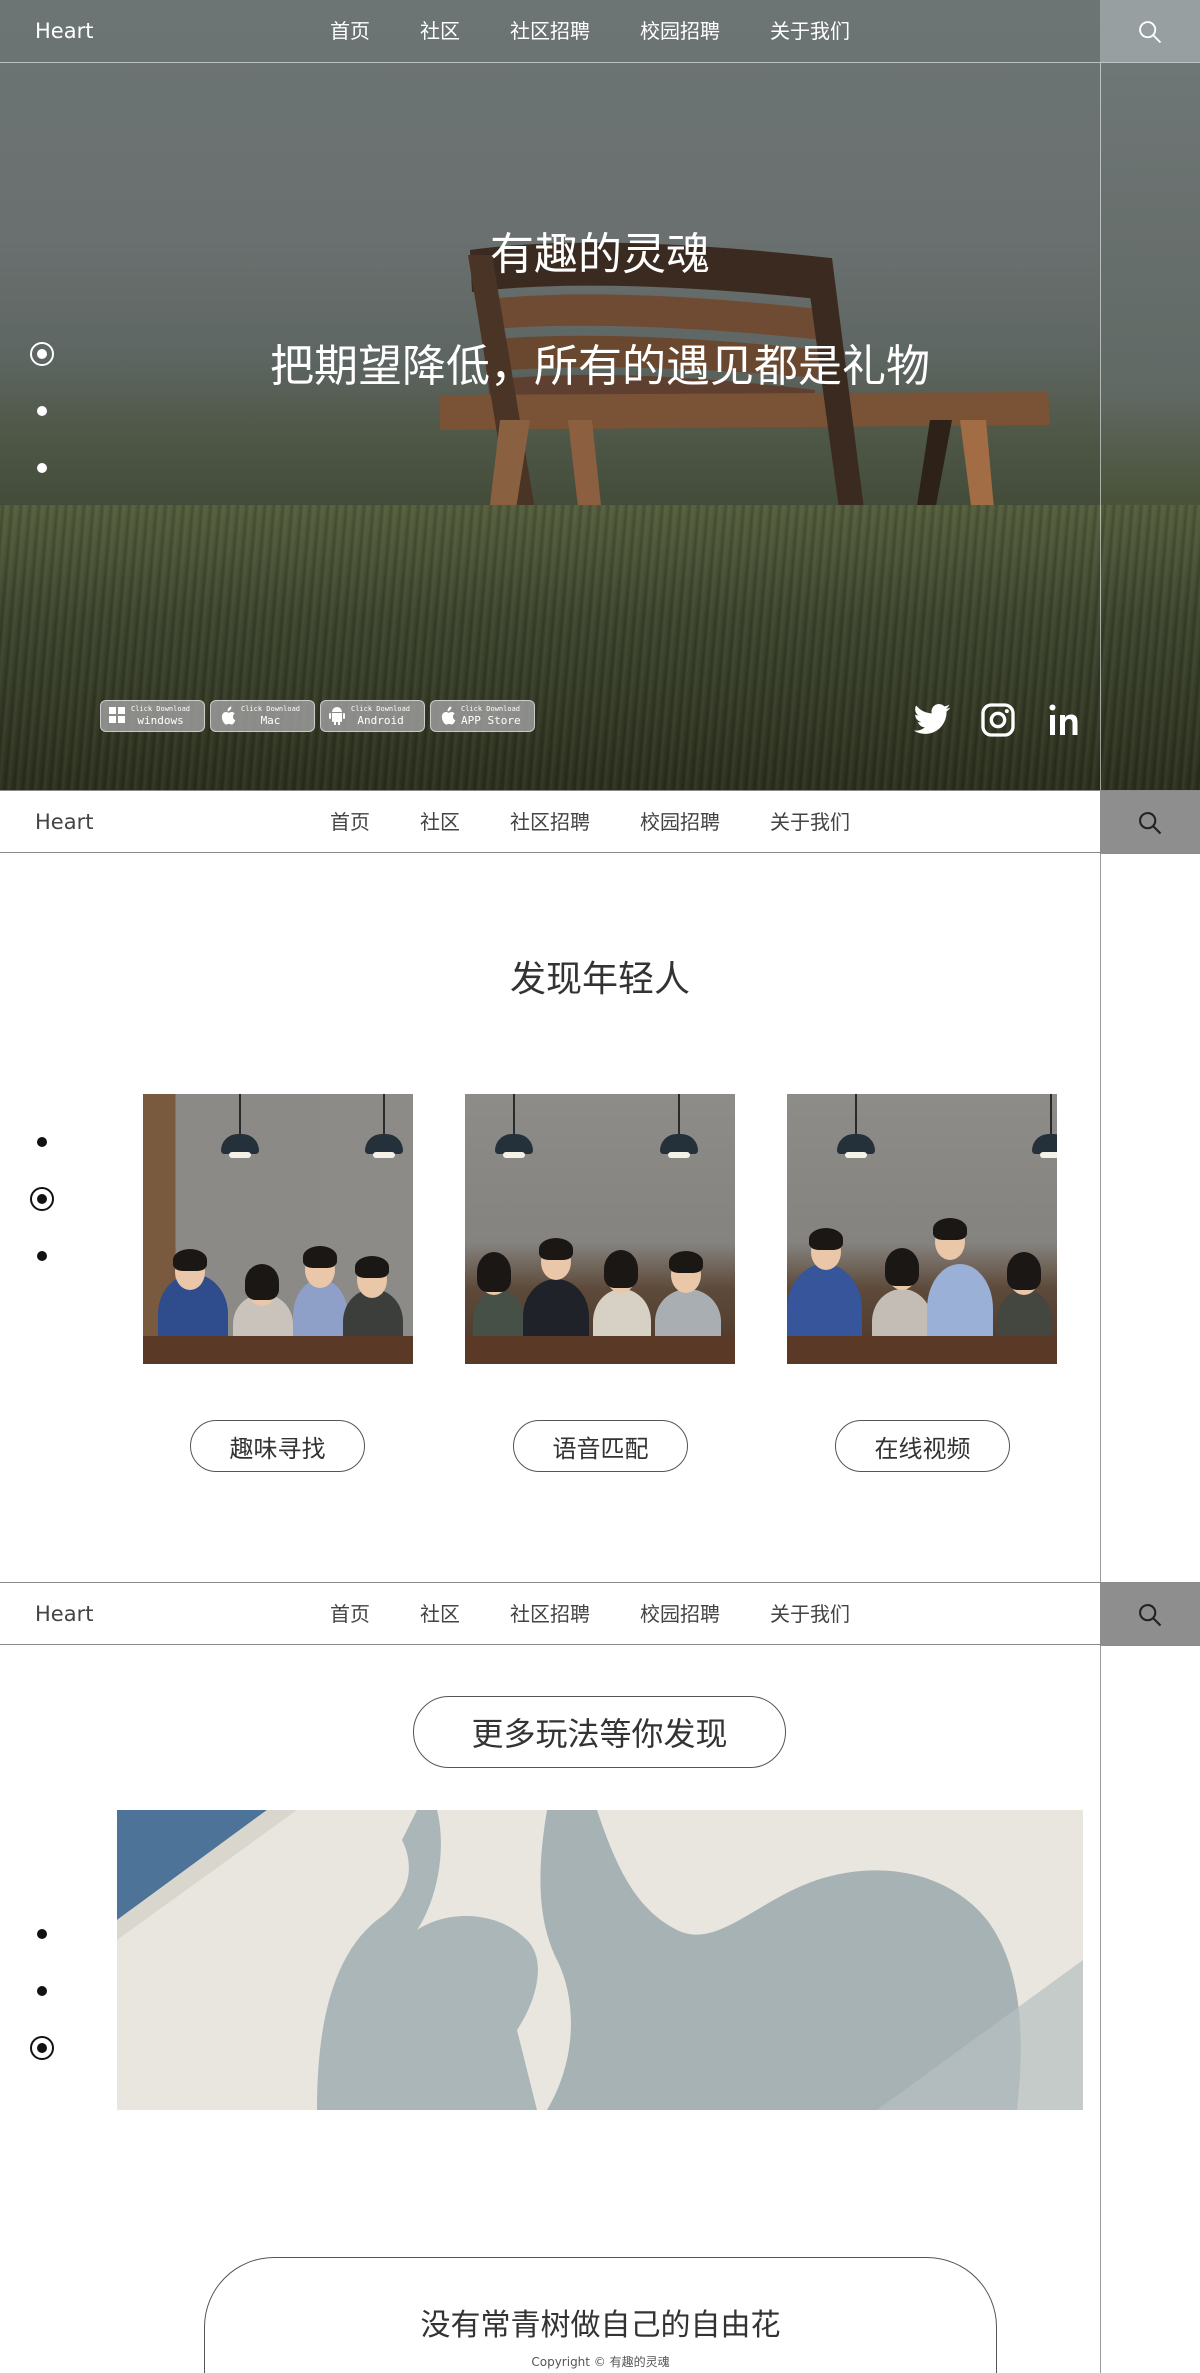 Image resolution: width=1200 pixels, height=2373 pixels. What do you see at coordinates (277, 1446) in the screenshot?
I see `feature-fun-search-button: 趣味寻找` at bounding box center [277, 1446].